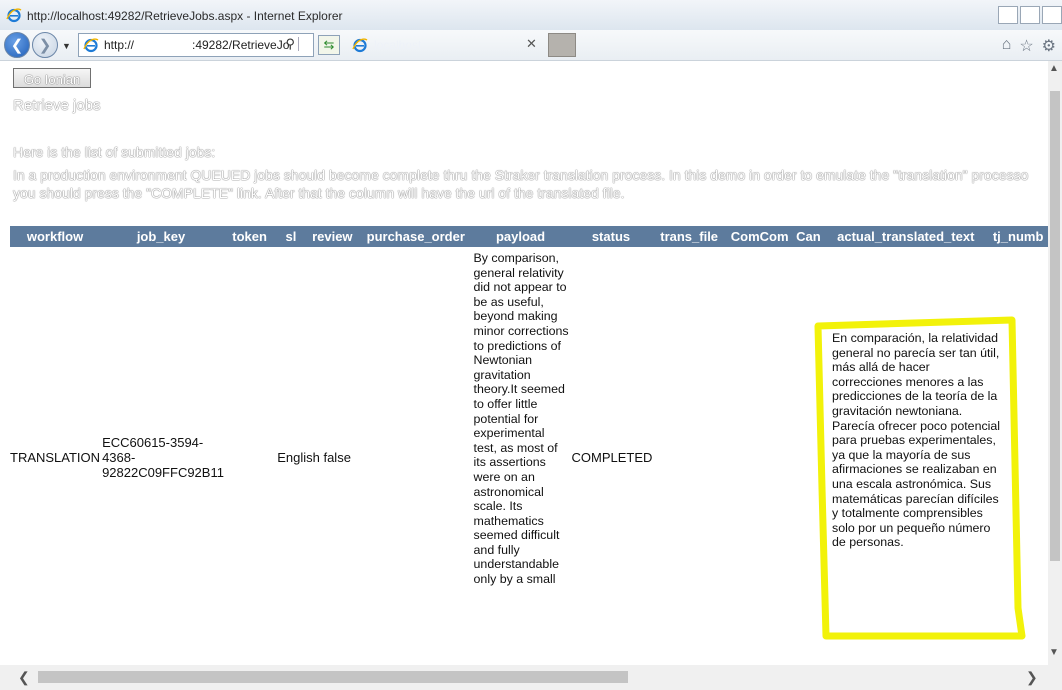  Describe the element at coordinates (760, 456) in the screenshot. I see `cell-comcom` at that location.